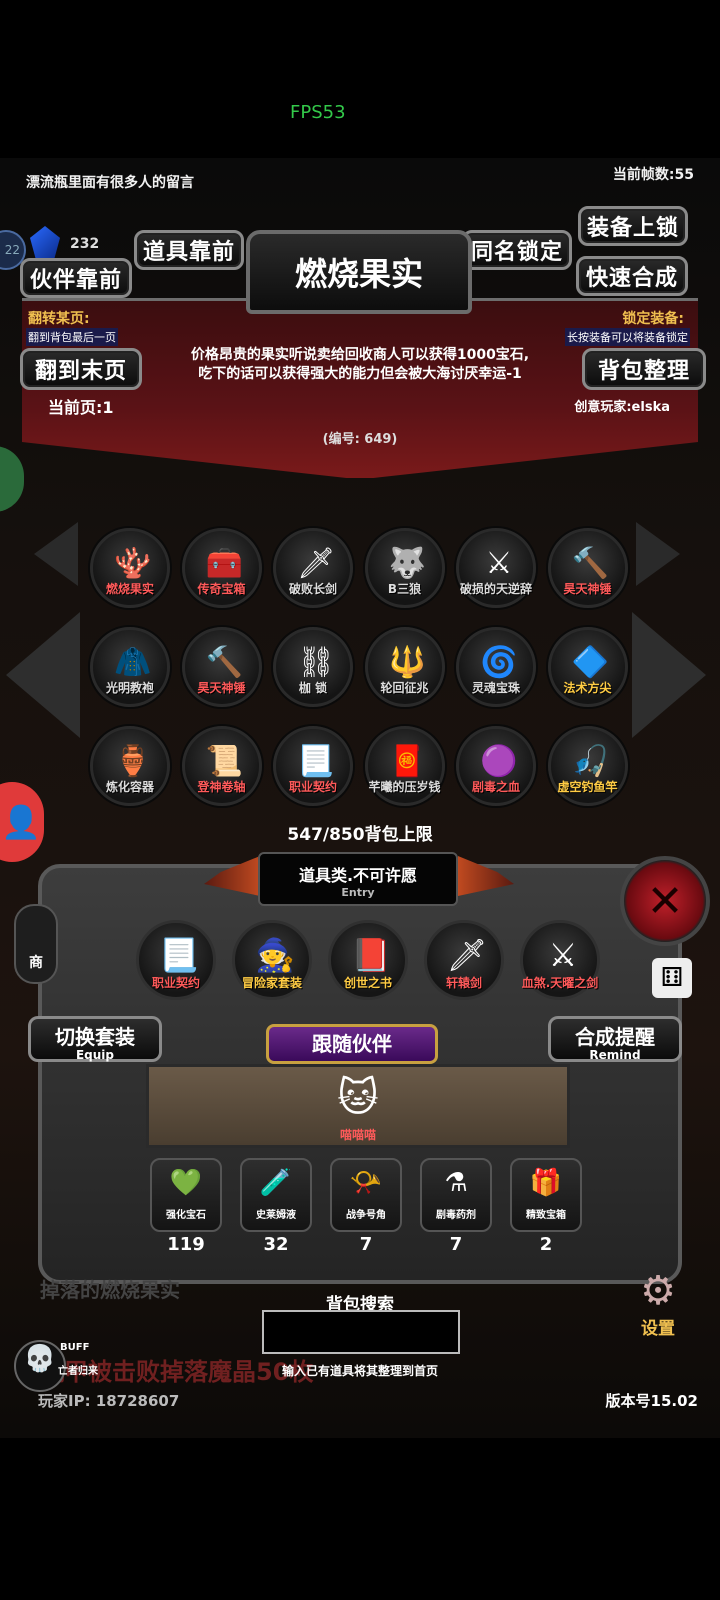  Describe the element at coordinates (658, 1329) in the screenshot. I see `settings-label: 设置` at that location.